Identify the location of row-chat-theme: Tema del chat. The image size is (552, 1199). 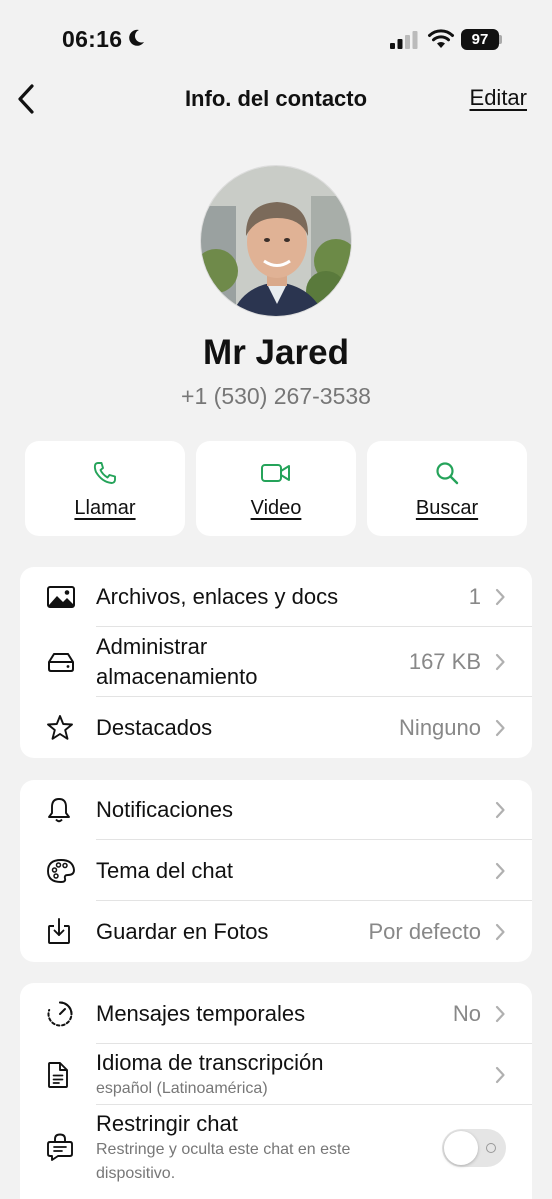
(276, 870).